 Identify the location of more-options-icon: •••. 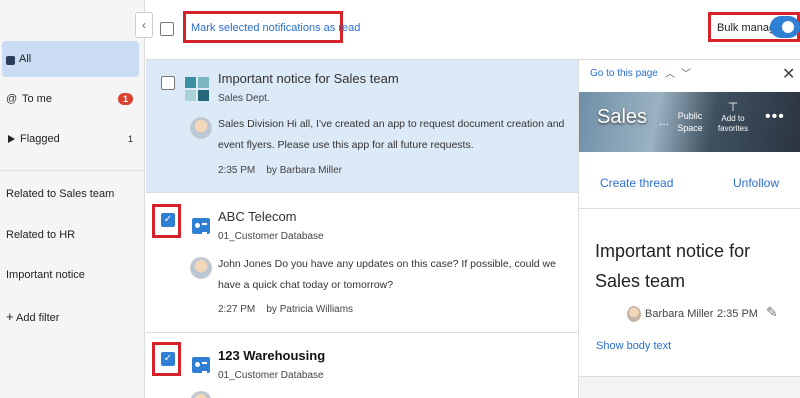
(775, 117).